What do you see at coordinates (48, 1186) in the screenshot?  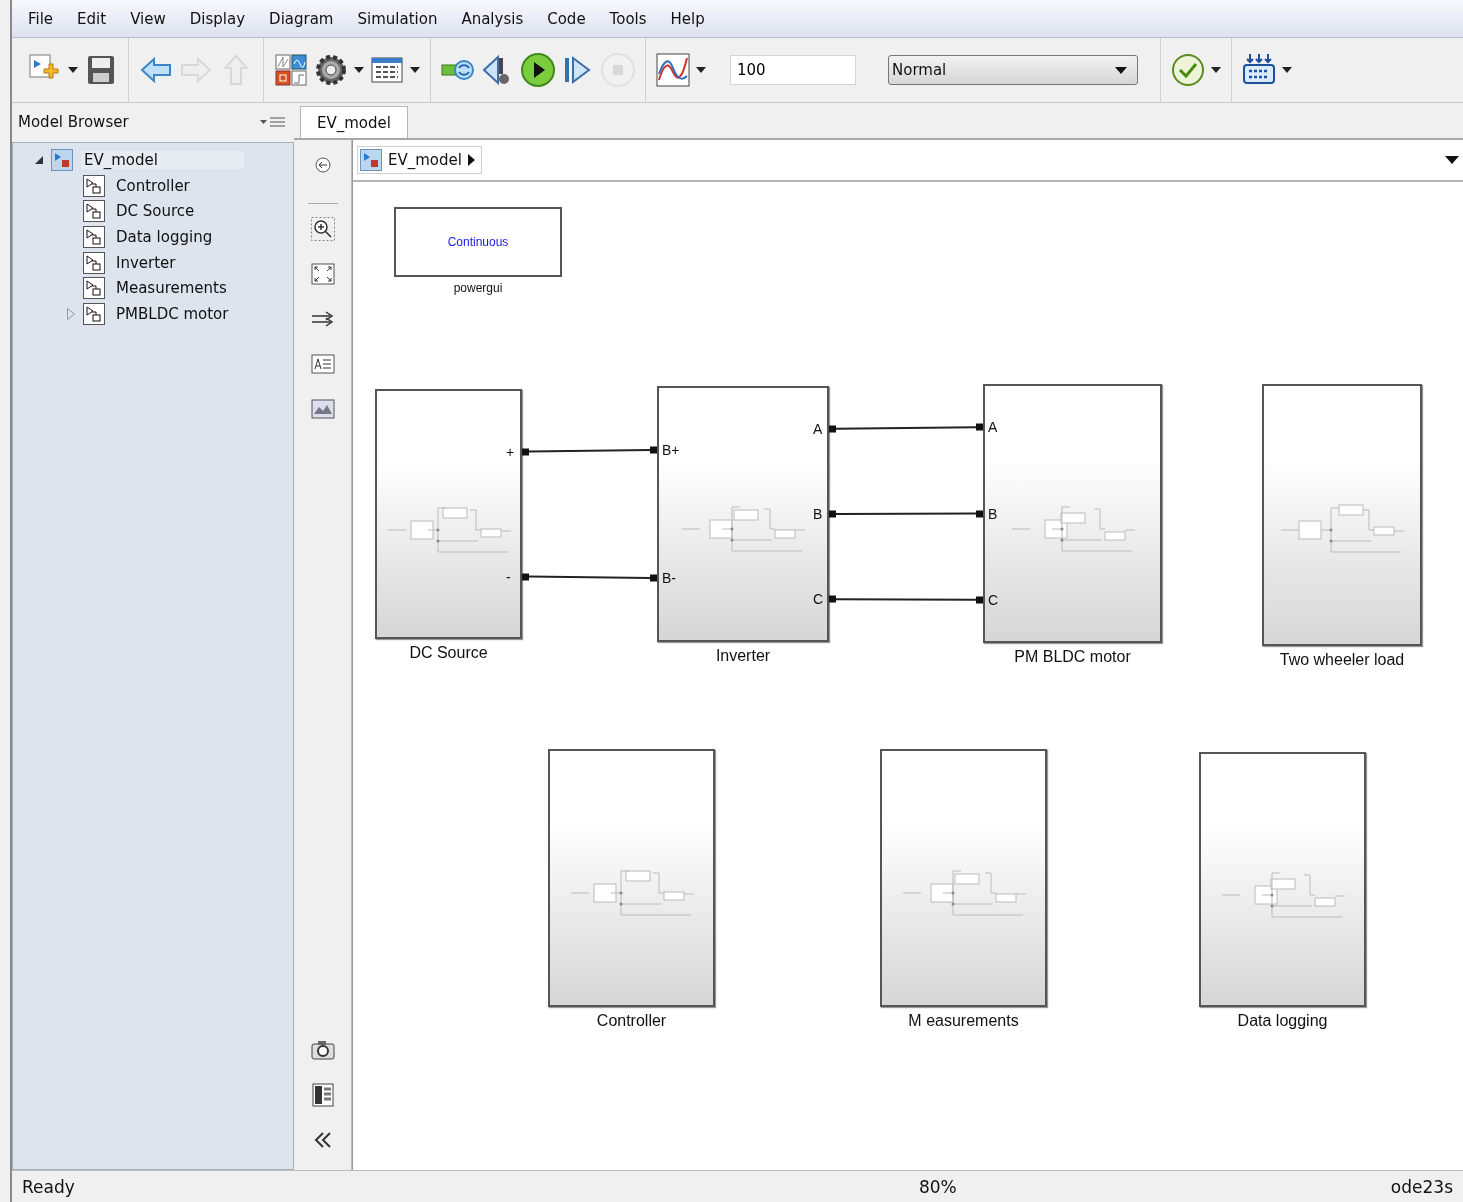 I see `status-text: Ready` at bounding box center [48, 1186].